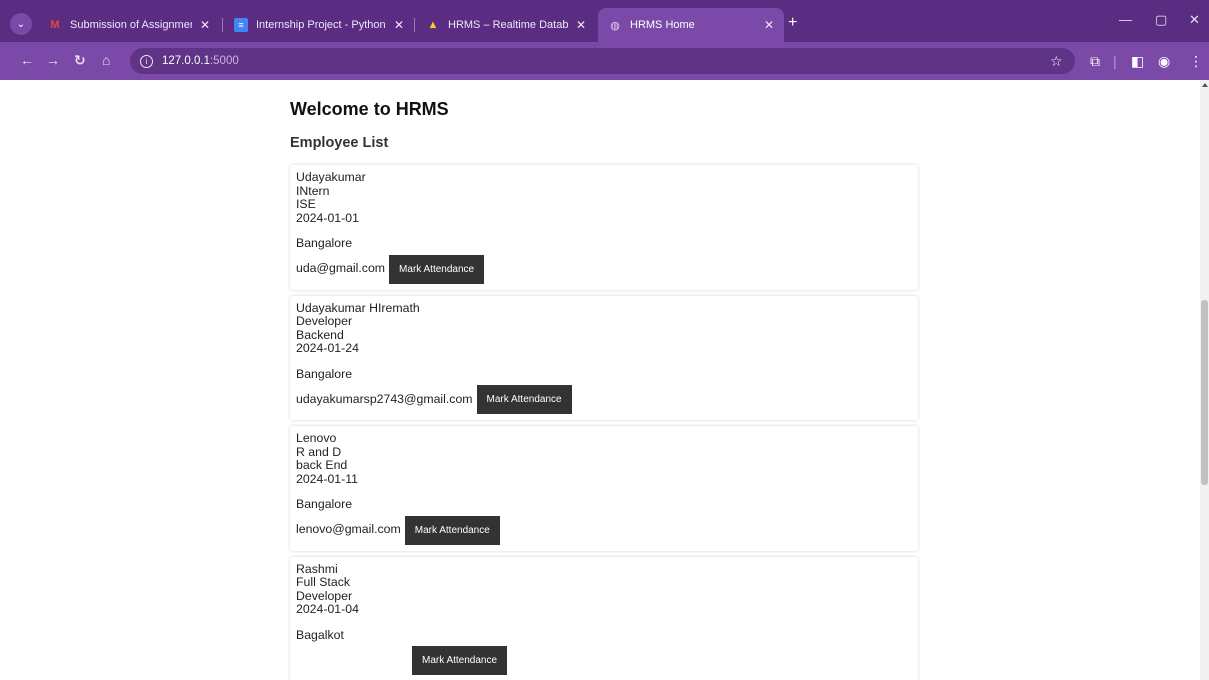 The width and height of the screenshot is (1209, 680). I want to click on bookmark-star-icon: ☆, so click(1056, 61).